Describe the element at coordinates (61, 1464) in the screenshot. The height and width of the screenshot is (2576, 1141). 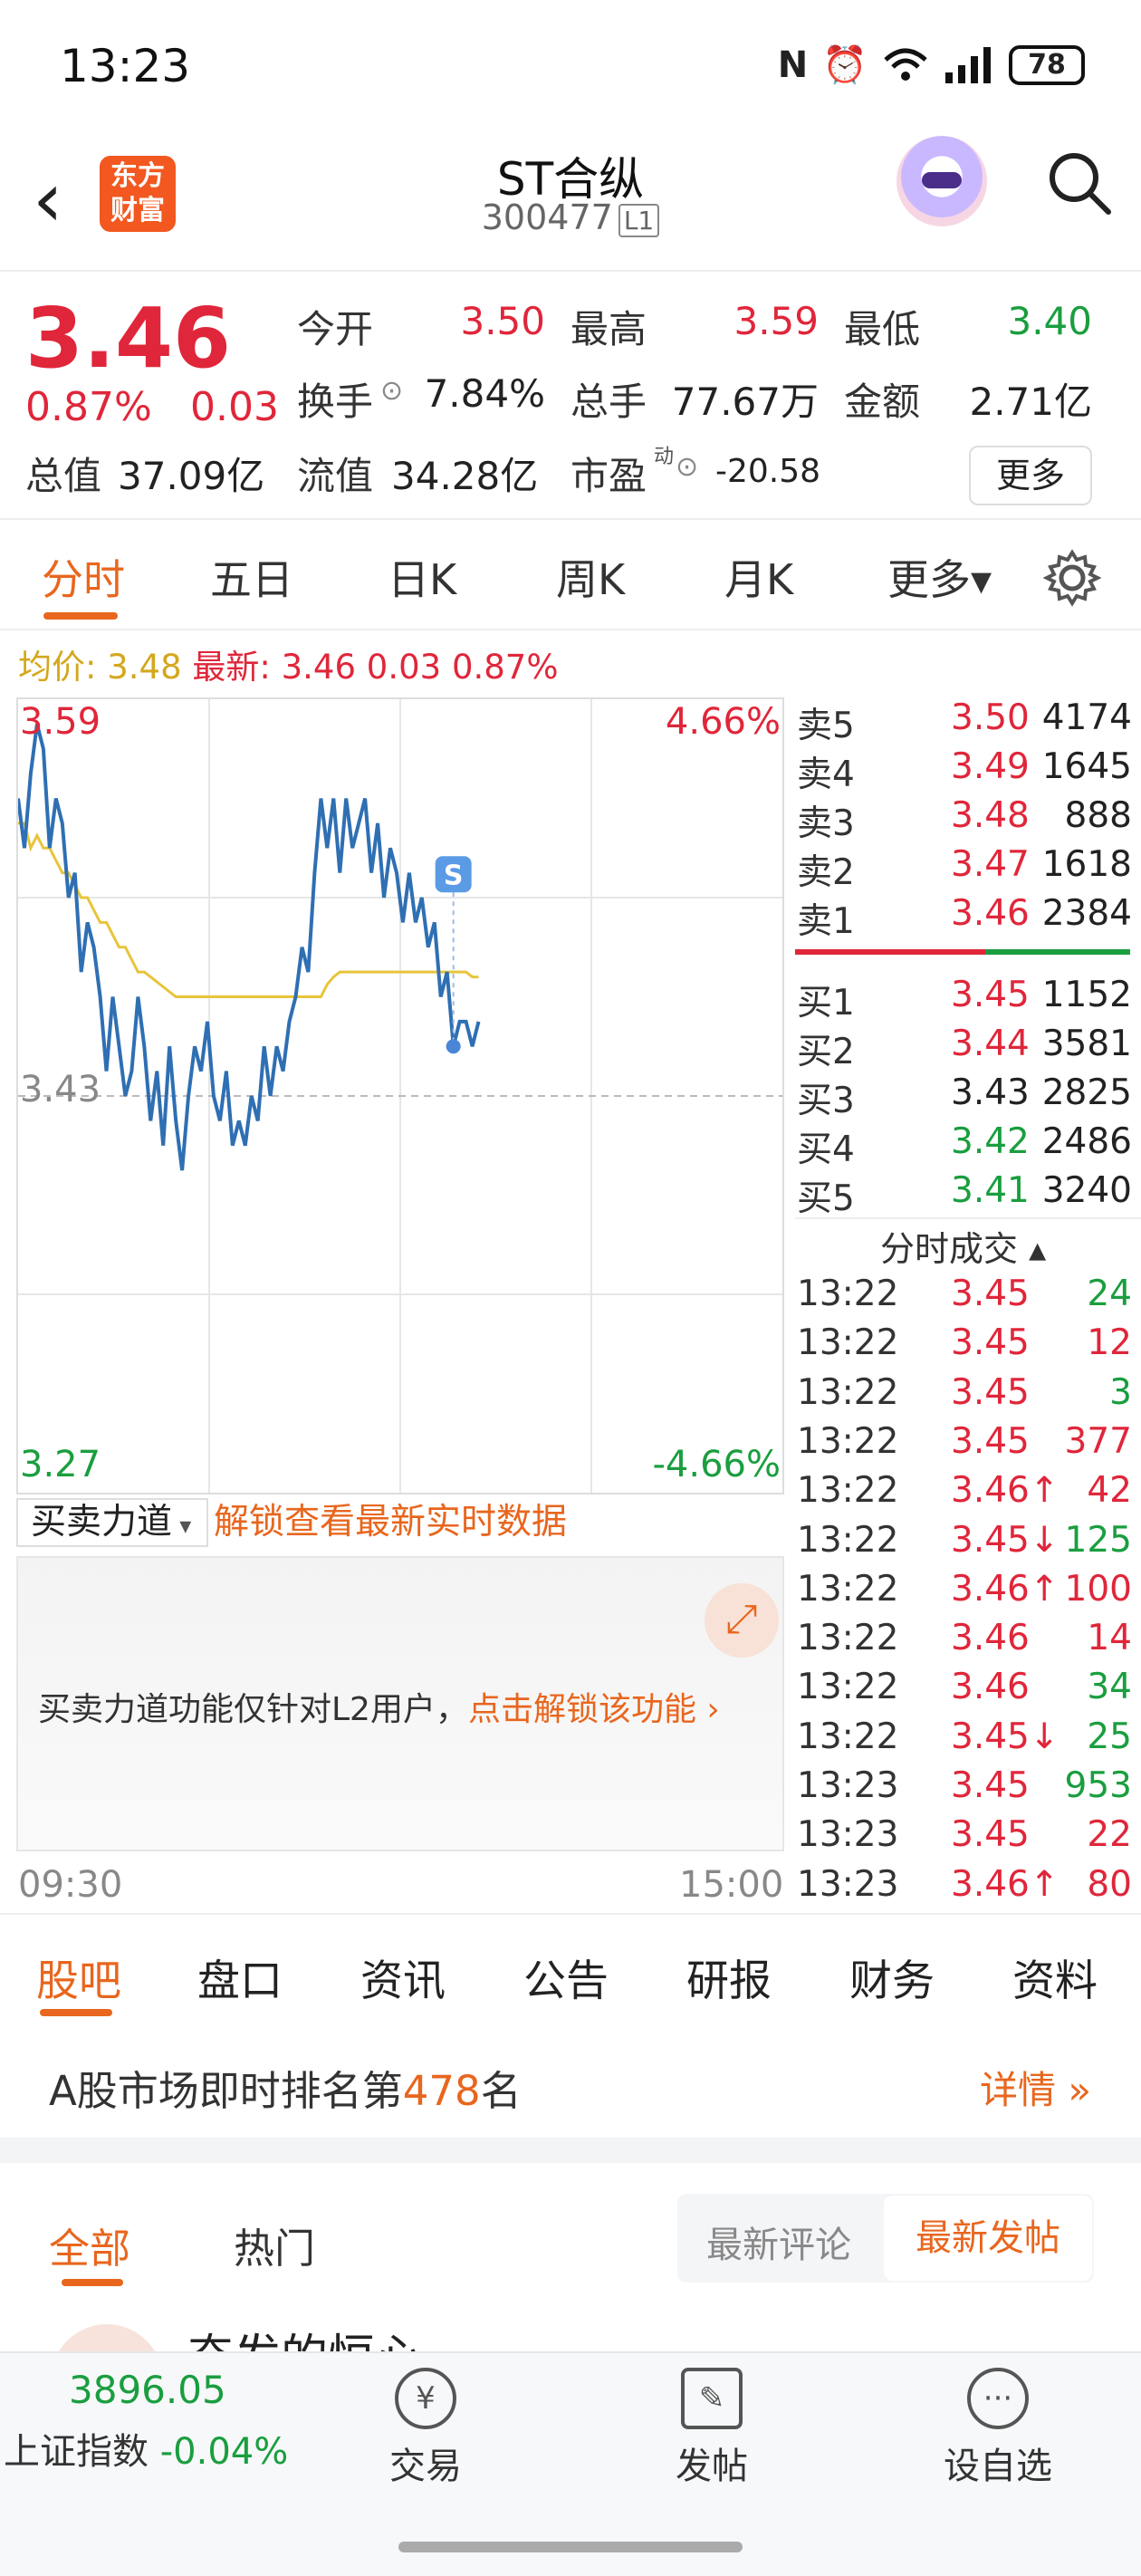
I see `y-axis-bottom: 3.27` at that location.